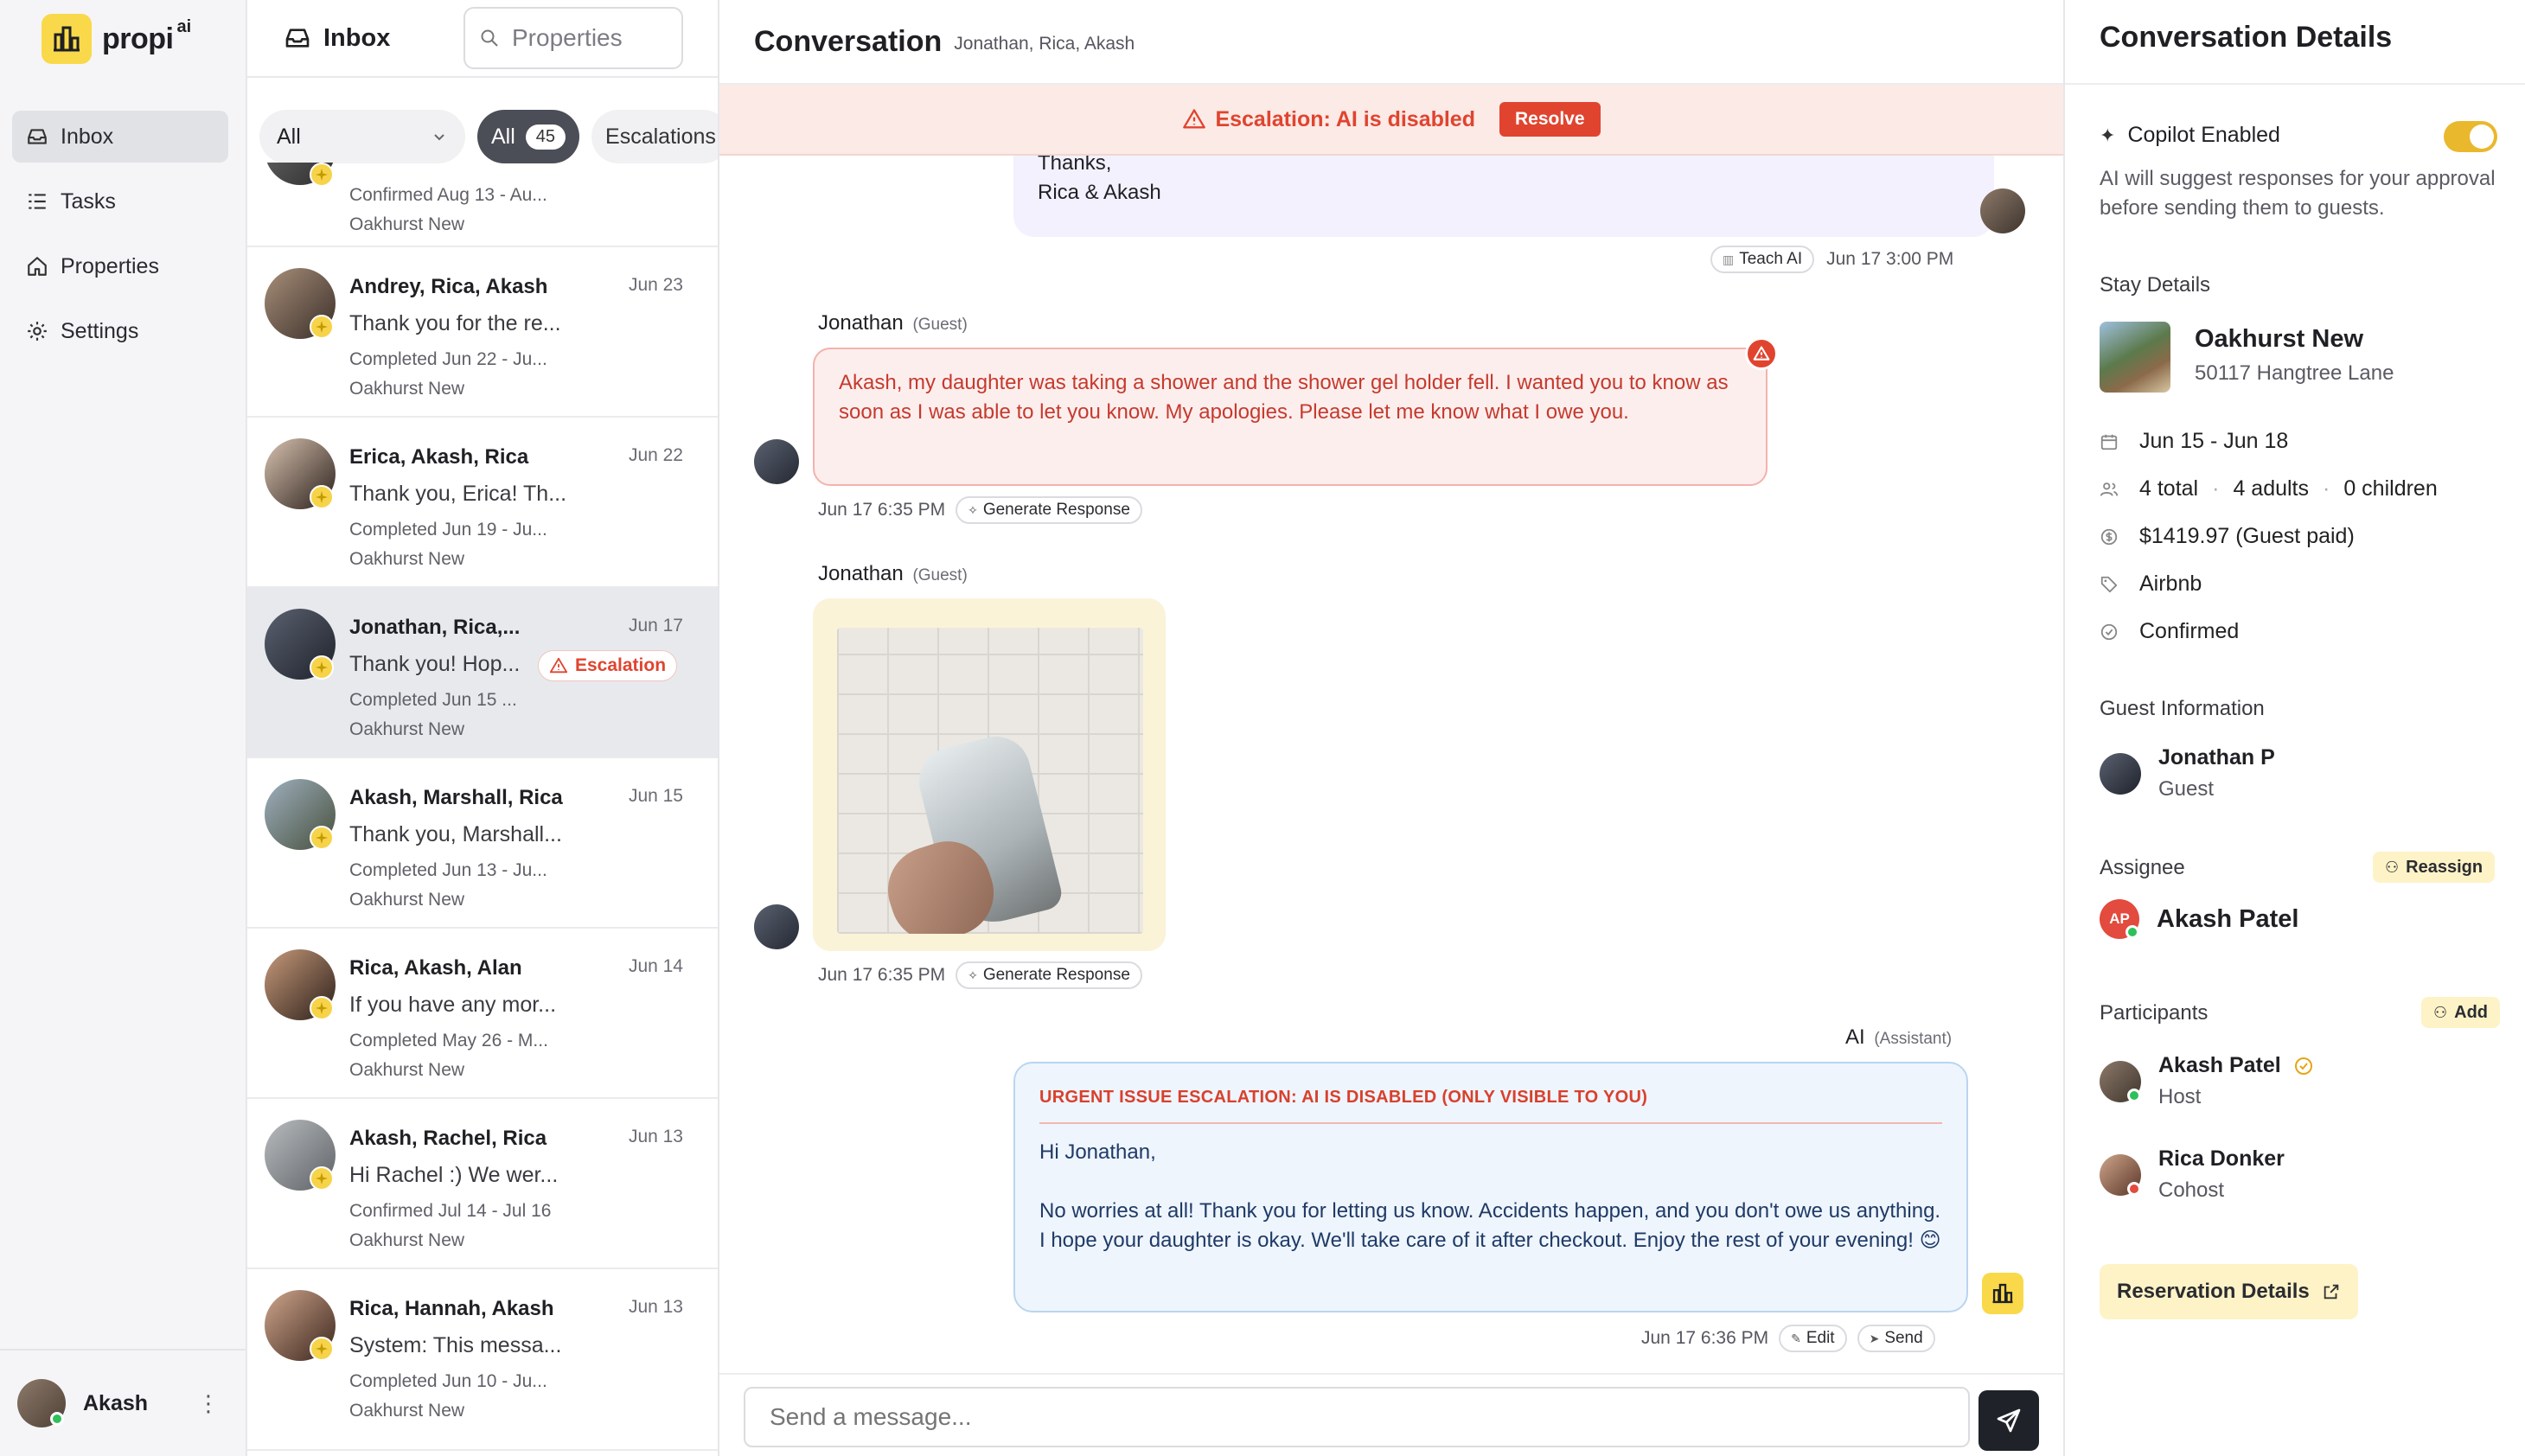 Image resolution: width=2525 pixels, height=1456 pixels. What do you see at coordinates (2331, 1292) in the screenshot?
I see `external-link-icon` at bounding box center [2331, 1292].